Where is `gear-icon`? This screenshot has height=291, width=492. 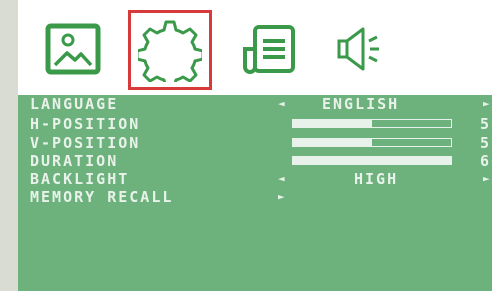 gear-icon is located at coordinates (170, 51).